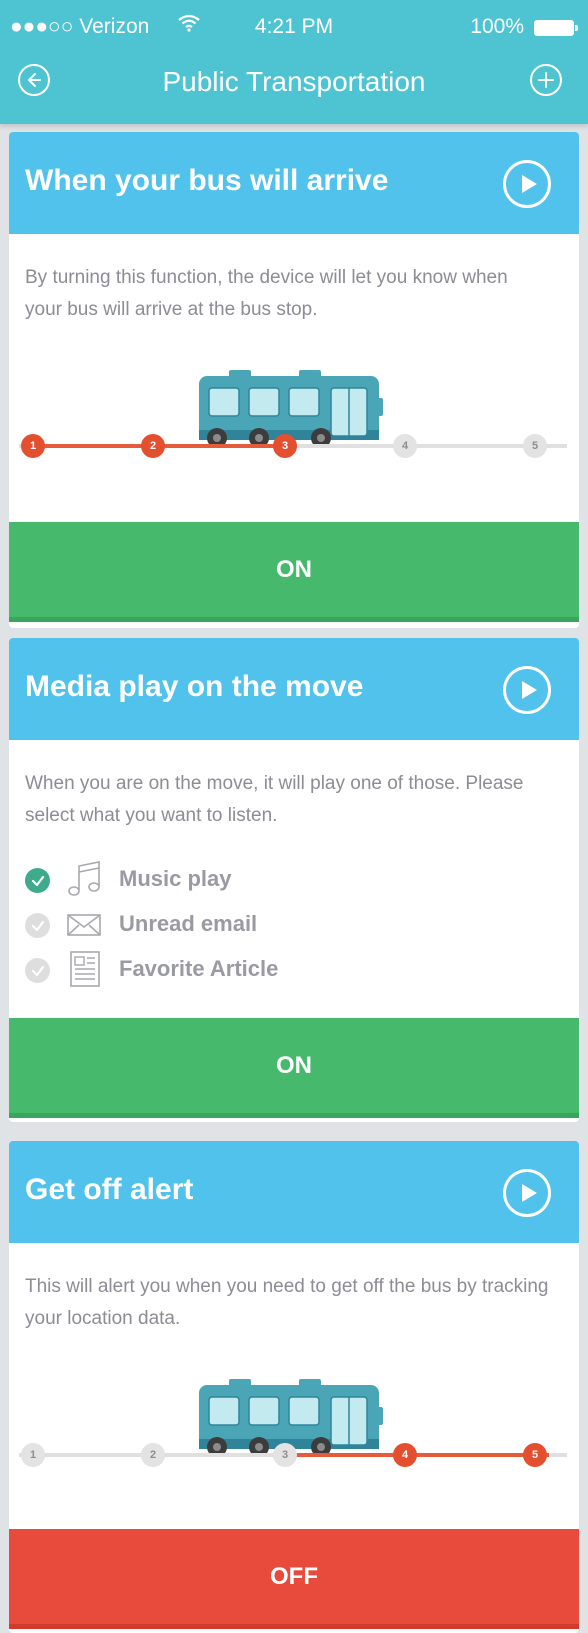  Describe the element at coordinates (497, 26) in the screenshot. I see `battery-percent: 100%` at that location.